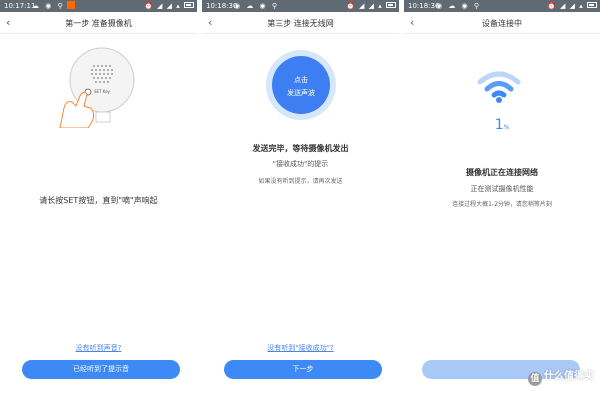 This screenshot has width=600, height=398. What do you see at coordinates (20, 6) in the screenshot?
I see `status-time: 10:17:11` at bounding box center [20, 6].